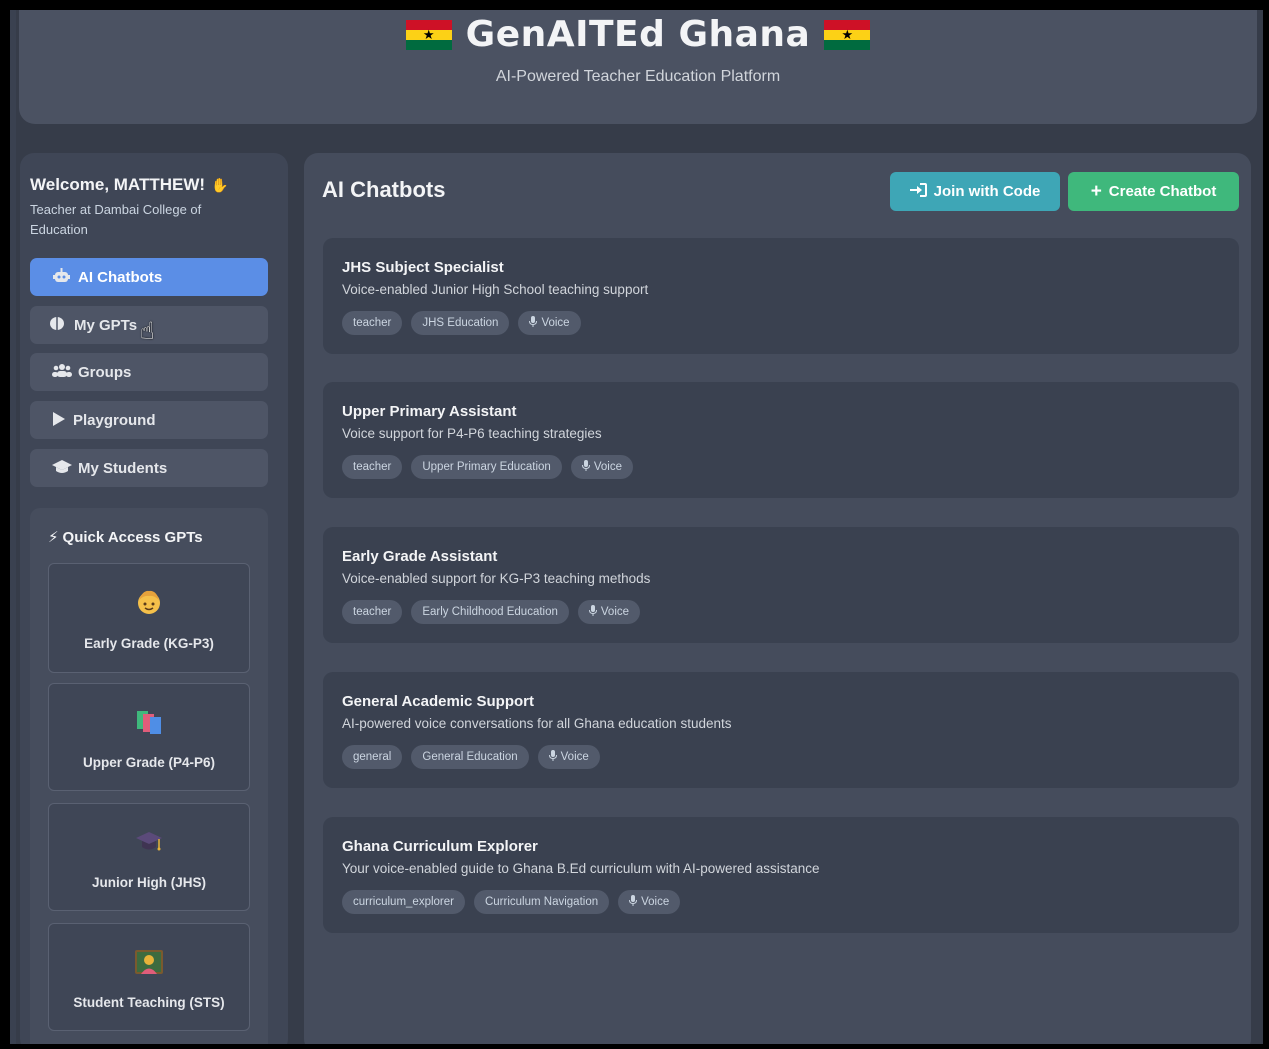 This screenshot has height=1049, width=1269. I want to click on chatbot-tags: teacher Upper Primary Education Voice, so click(487, 467).